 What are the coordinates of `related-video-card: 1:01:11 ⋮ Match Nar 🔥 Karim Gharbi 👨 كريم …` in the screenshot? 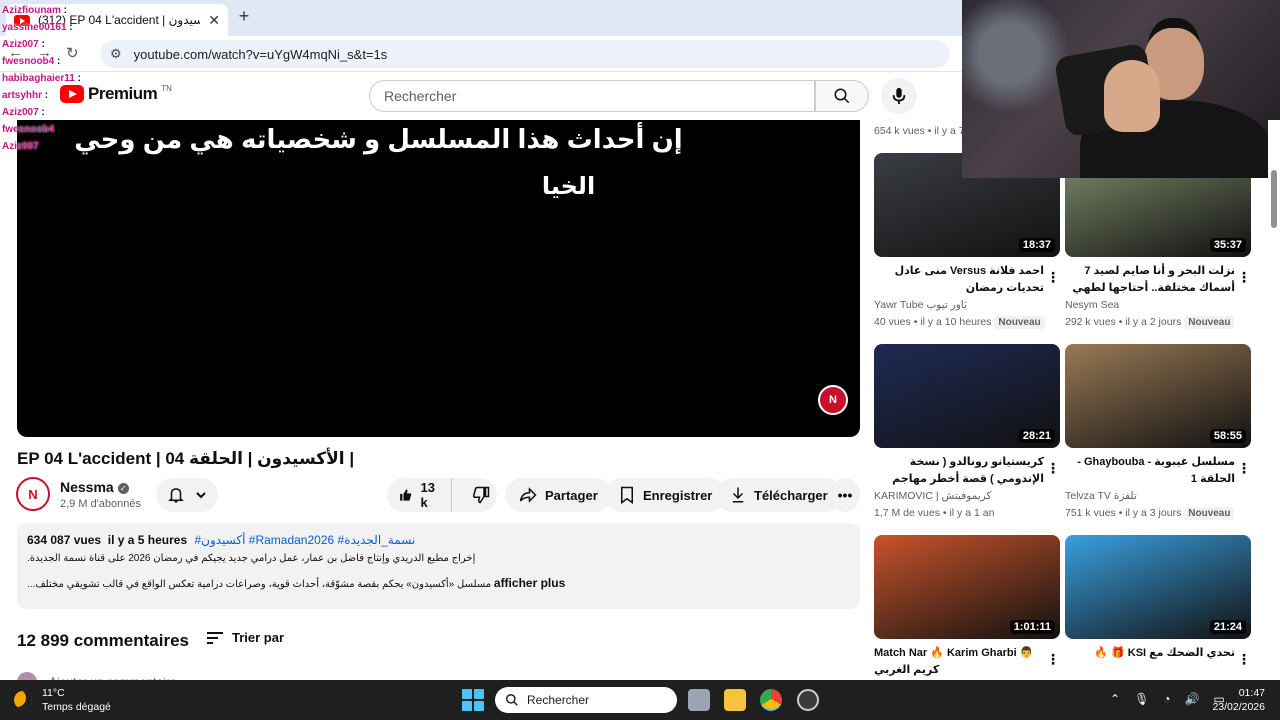 It's located at (967, 607).